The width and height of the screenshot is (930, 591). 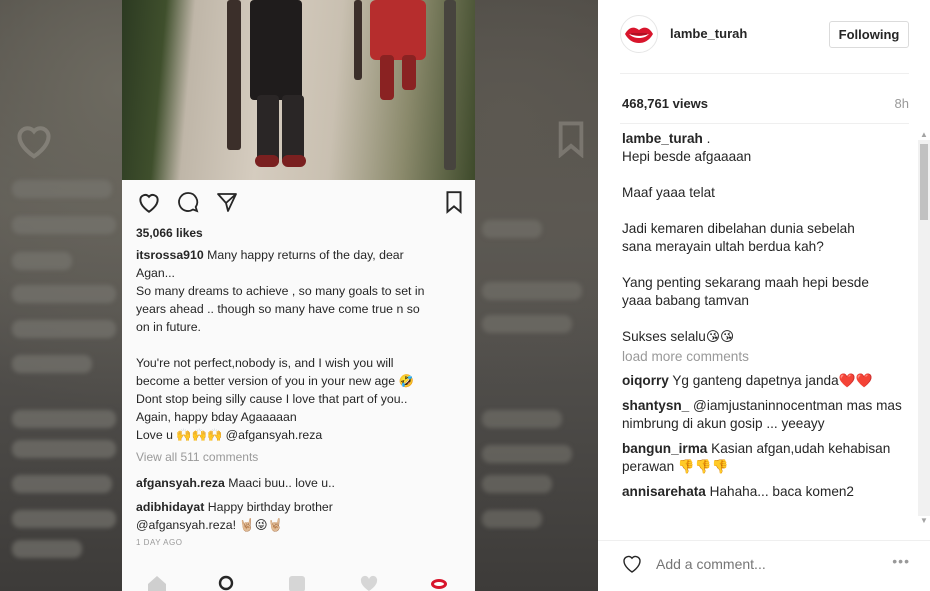 What do you see at coordinates (188, 202) in the screenshot?
I see `phone-comment-icon` at bounding box center [188, 202].